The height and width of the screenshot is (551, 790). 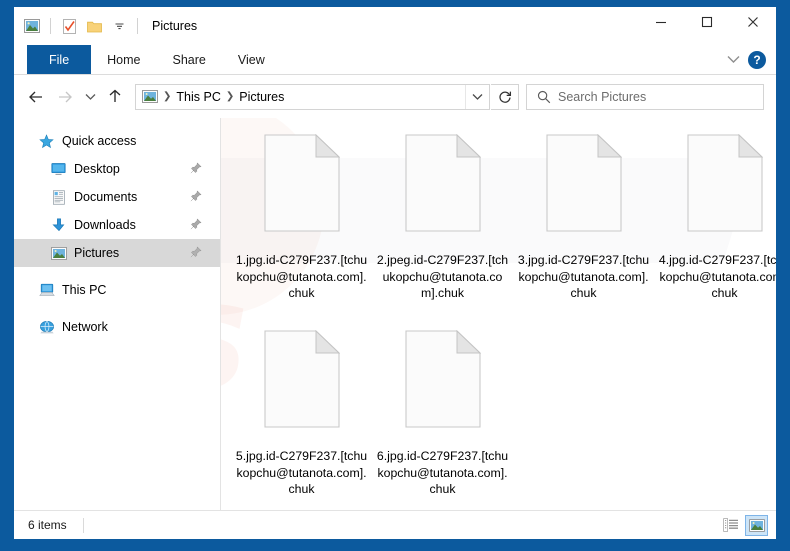 What do you see at coordinates (32, 26) in the screenshot?
I see `pictures-folder-icon` at bounding box center [32, 26].